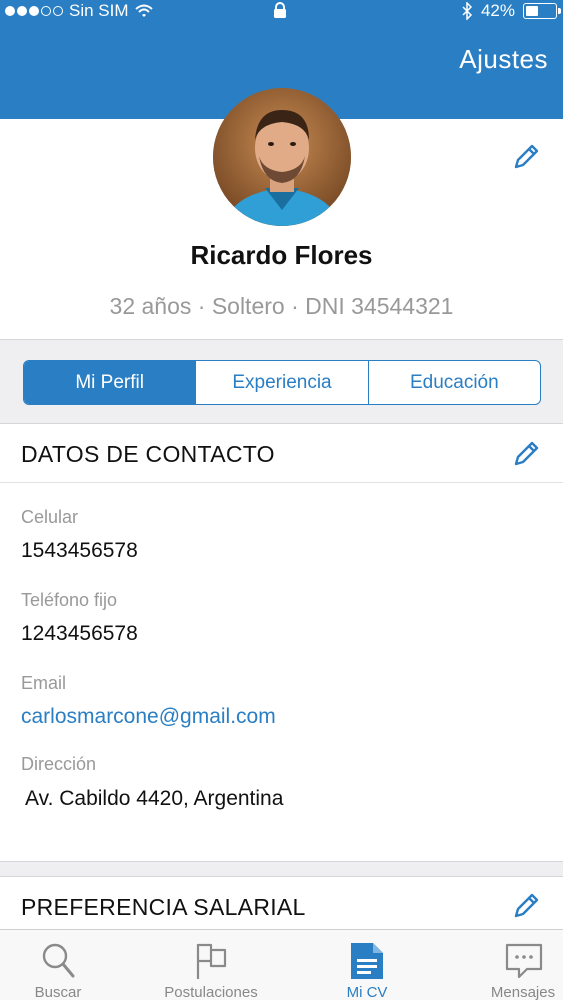 This screenshot has width=563, height=1000. Describe the element at coordinates (34, 11) in the screenshot. I see `signal-strength-icon` at that location.